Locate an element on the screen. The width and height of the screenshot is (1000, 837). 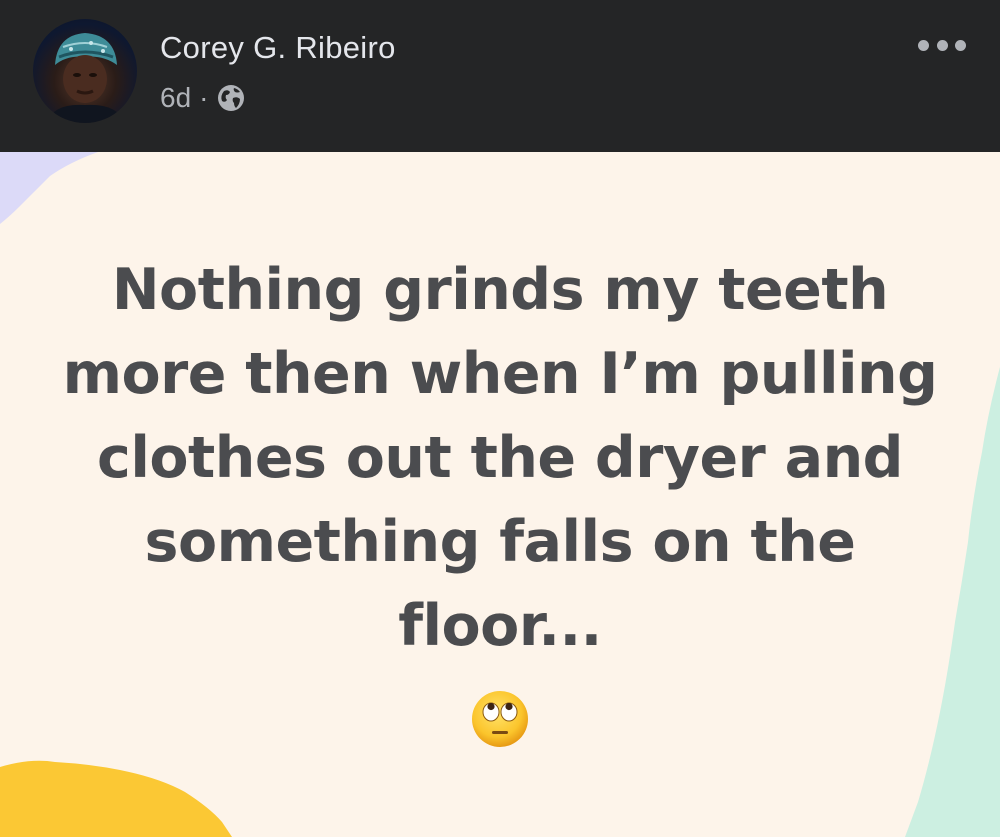
author-name: Corey G. Ribeiro is located at coordinates (278, 48).